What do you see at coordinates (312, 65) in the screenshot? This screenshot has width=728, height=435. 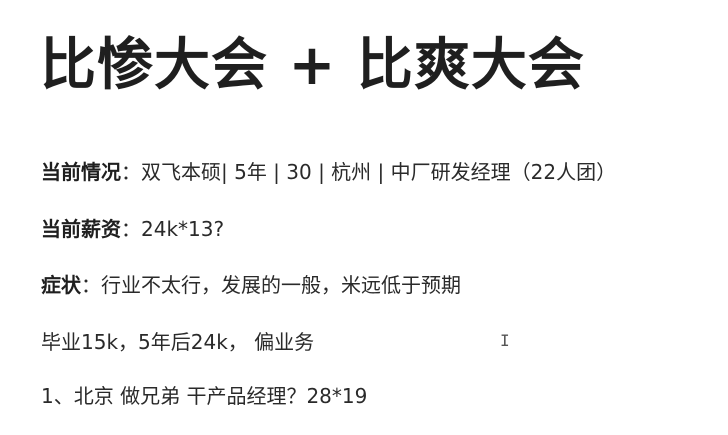 I see `page-title: 比惨大会 + 比爽大会` at bounding box center [312, 65].